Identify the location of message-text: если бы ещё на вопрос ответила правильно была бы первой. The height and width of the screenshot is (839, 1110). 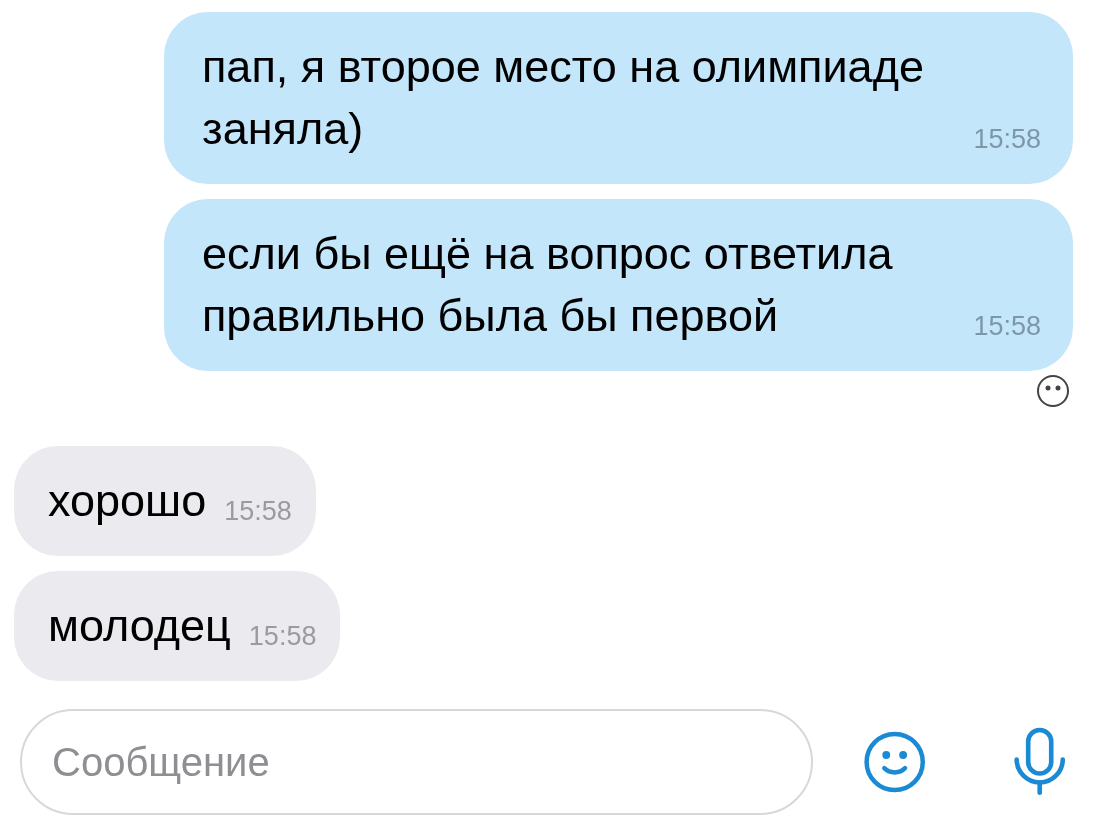
(548, 285).